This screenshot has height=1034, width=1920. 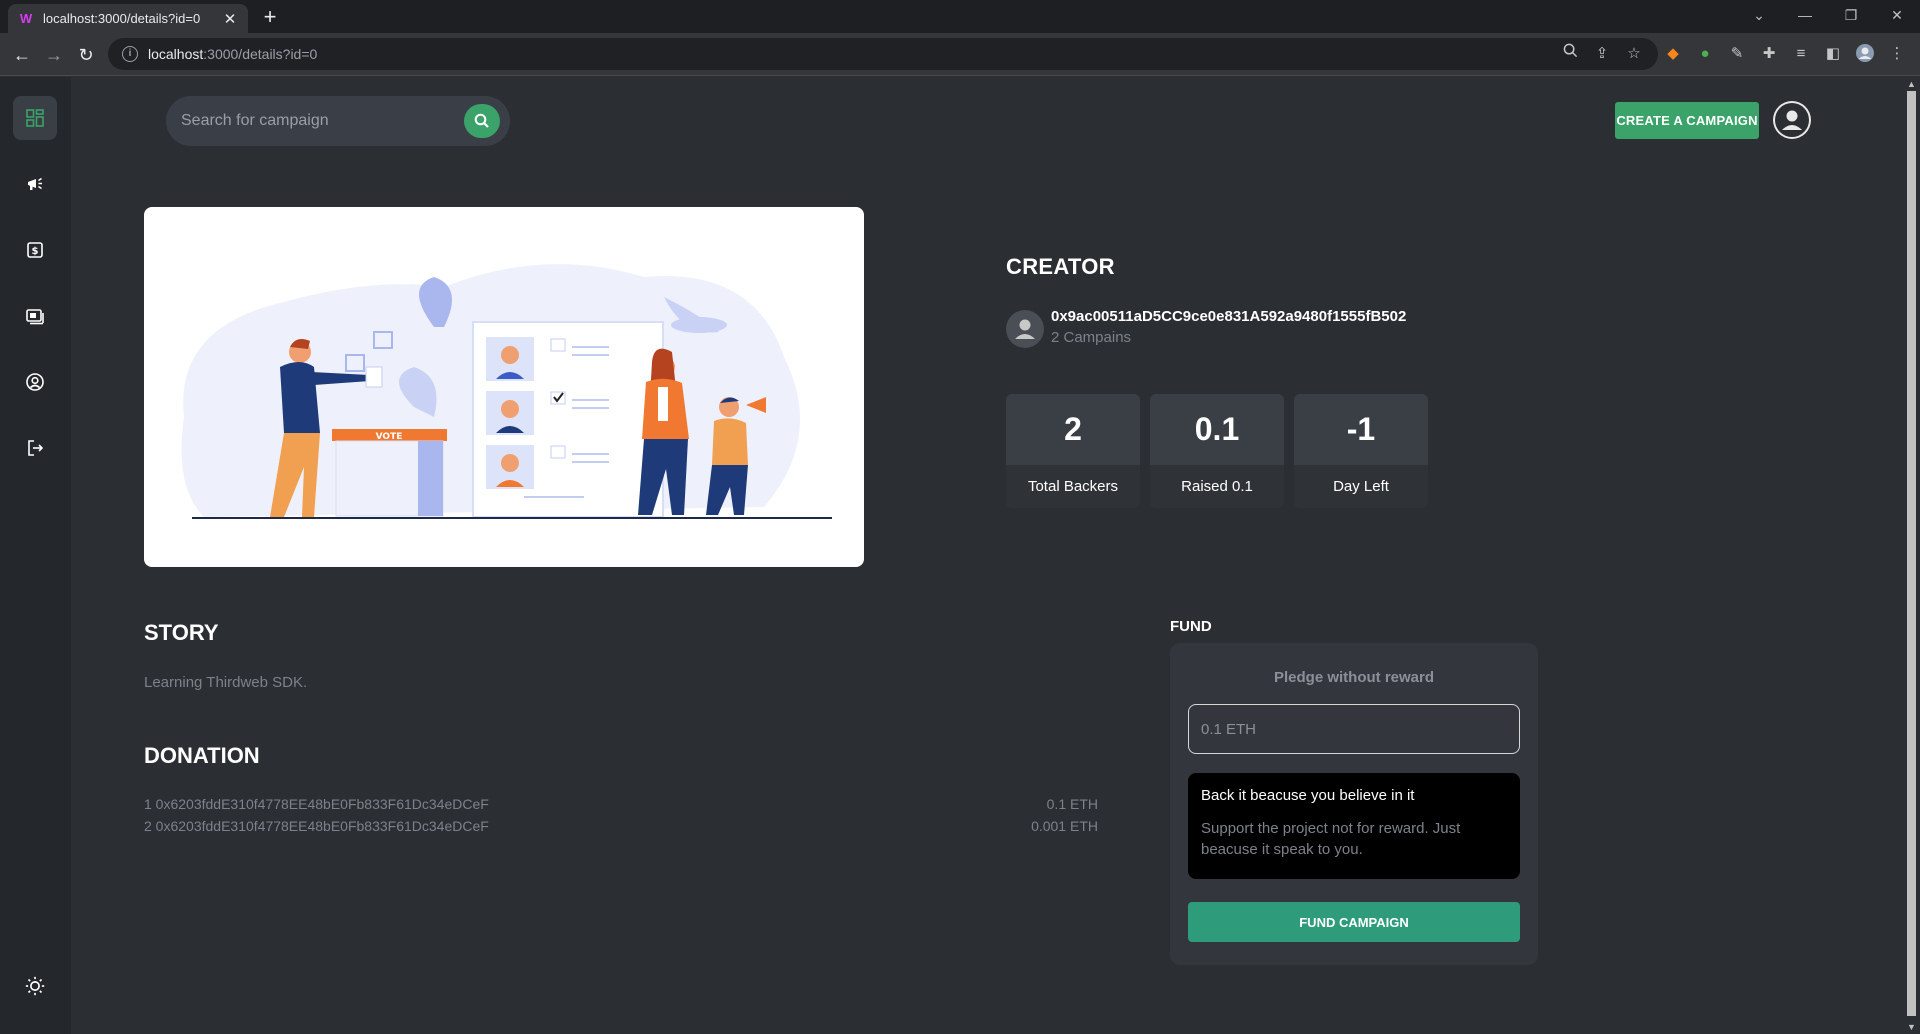 I want to click on stat-value: 2, so click(x=1073, y=429).